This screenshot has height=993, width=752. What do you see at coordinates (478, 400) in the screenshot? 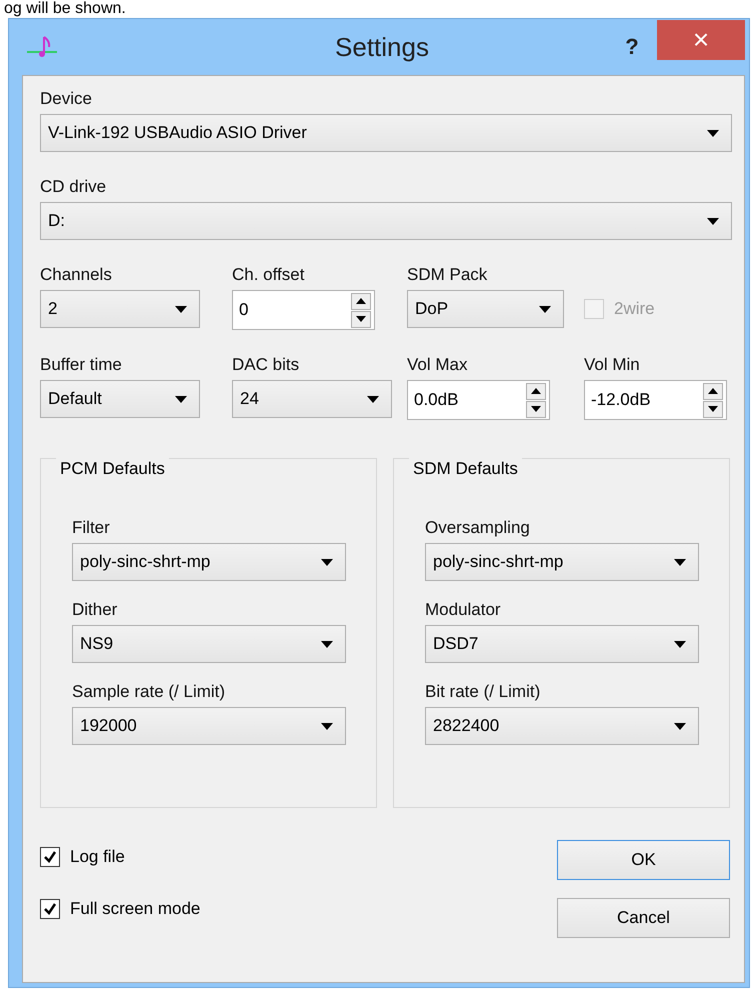
I see `spin-box: 0.0dB` at bounding box center [478, 400].